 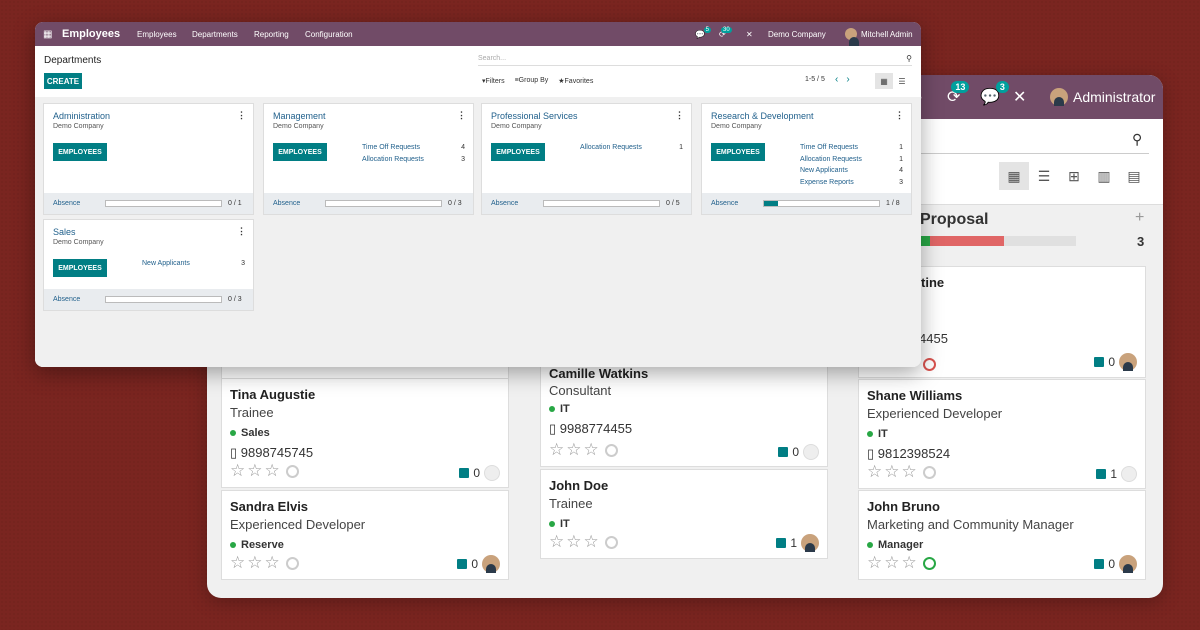 I want to click on chat-button: 💬 3, so click(x=994, y=97).